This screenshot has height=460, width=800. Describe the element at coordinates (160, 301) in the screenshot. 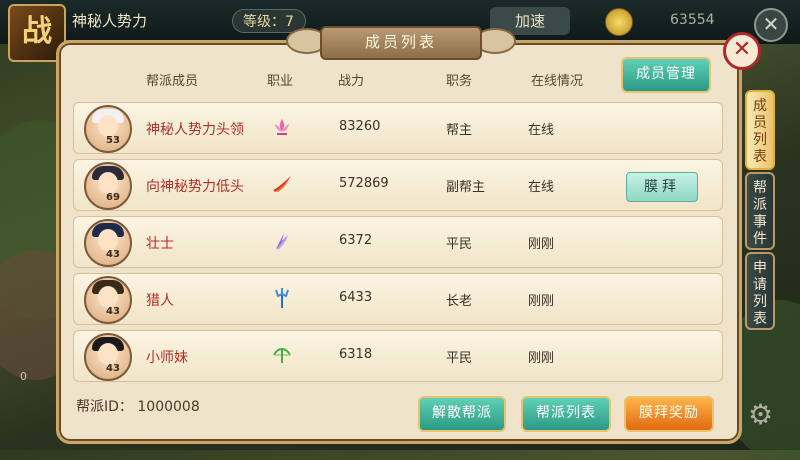

I see `member-name: 猎人` at that location.